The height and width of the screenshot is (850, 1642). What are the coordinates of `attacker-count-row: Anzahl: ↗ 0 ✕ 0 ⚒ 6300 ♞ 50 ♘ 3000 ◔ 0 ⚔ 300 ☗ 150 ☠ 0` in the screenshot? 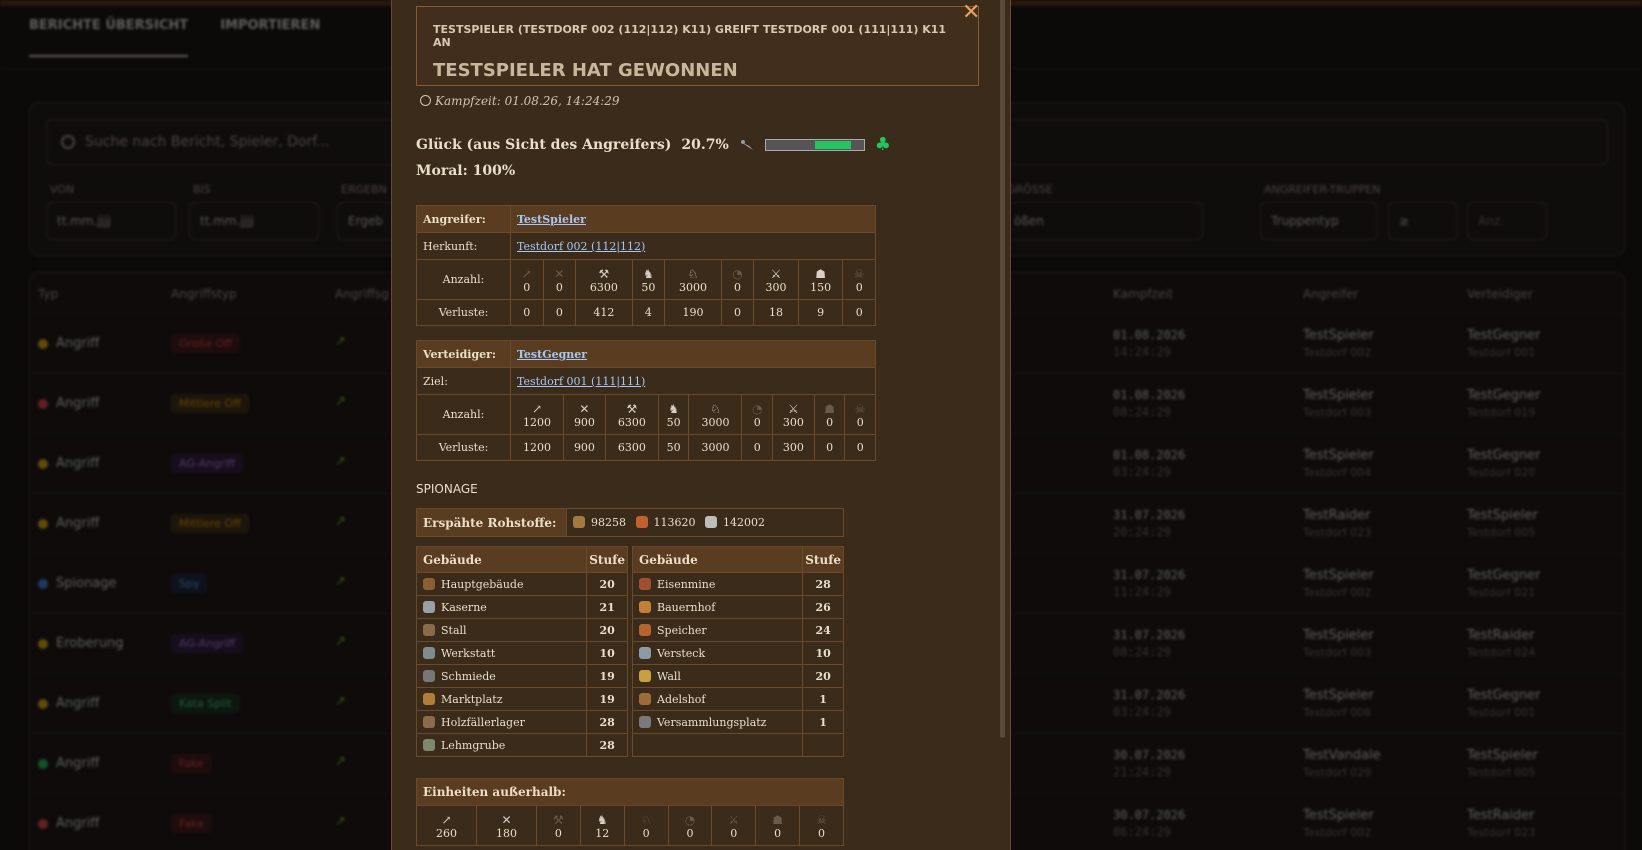 It's located at (646, 279).